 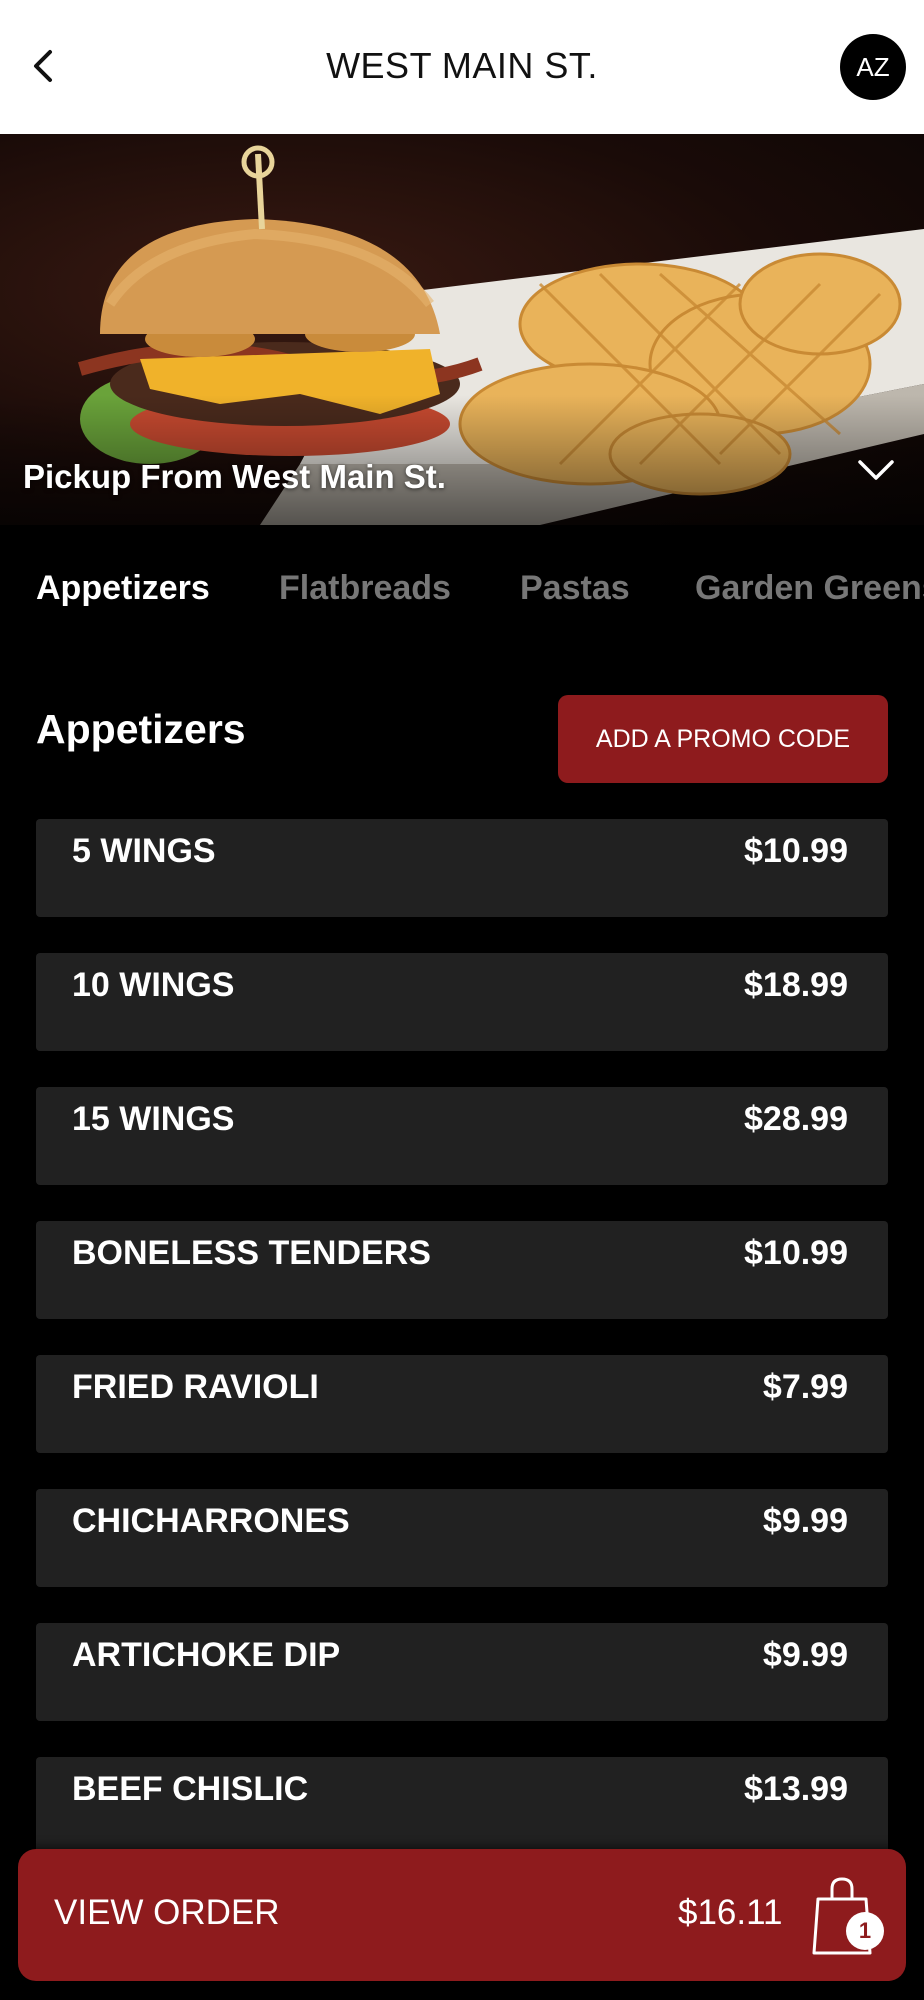 I want to click on menu-item: BONELESS TENDERS $10.99, so click(x=462, y=1270).